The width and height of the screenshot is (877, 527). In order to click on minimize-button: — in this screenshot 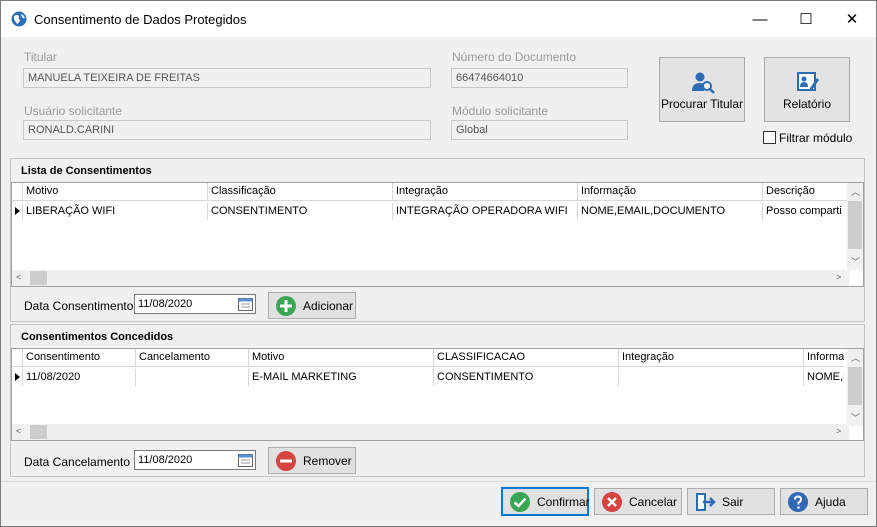, I will do `click(760, 19)`.